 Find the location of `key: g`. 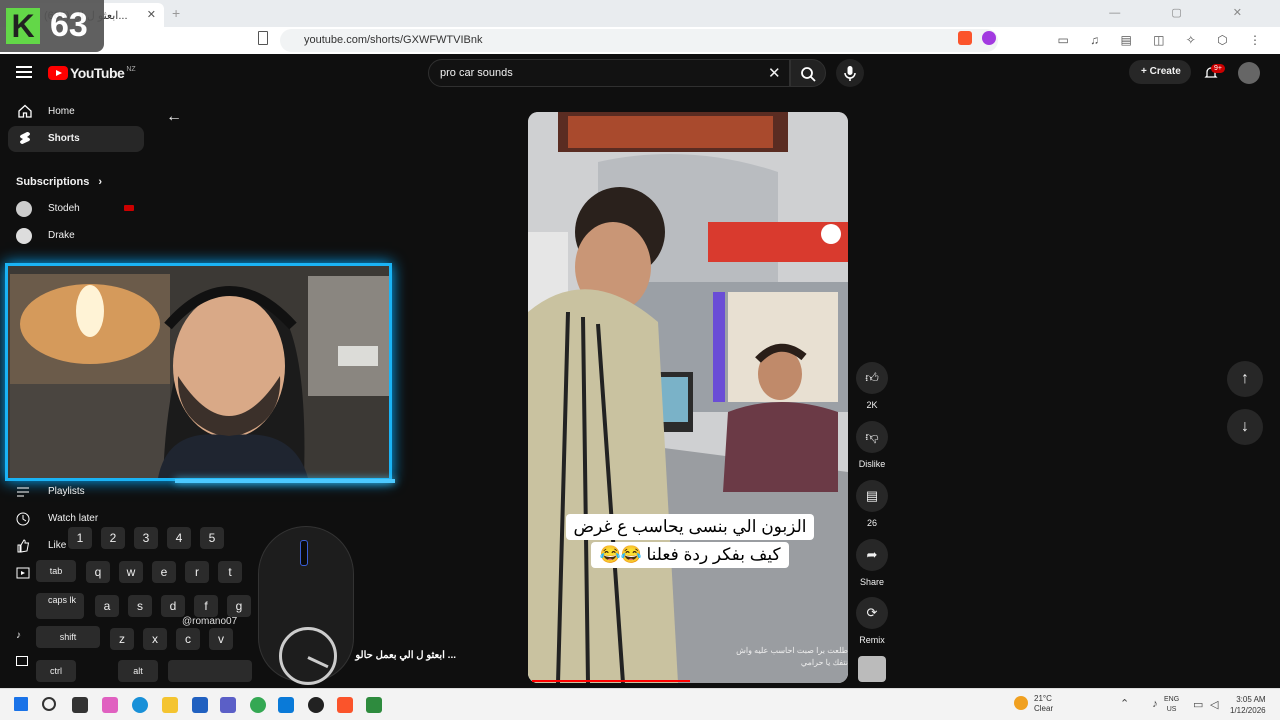

key: g is located at coordinates (239, 606).